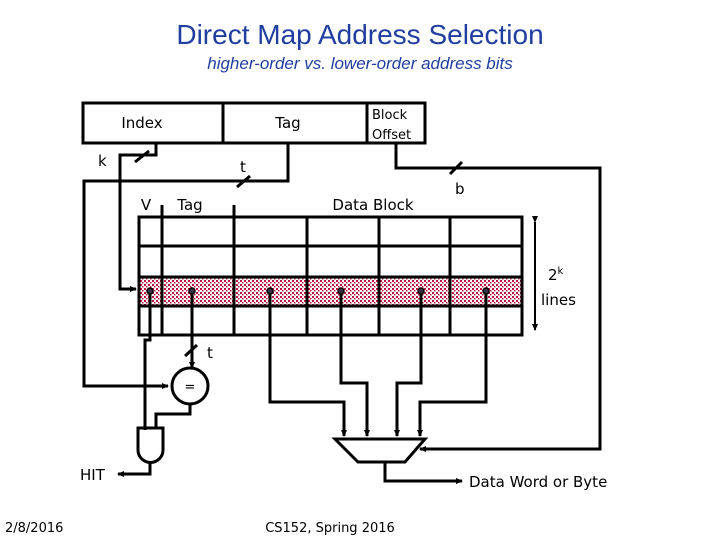 The height and width of the screenshot is (540, 720). Describe the element at coordinates (558, 300) in the screenshot. I see `lines-label: lines` at that location.